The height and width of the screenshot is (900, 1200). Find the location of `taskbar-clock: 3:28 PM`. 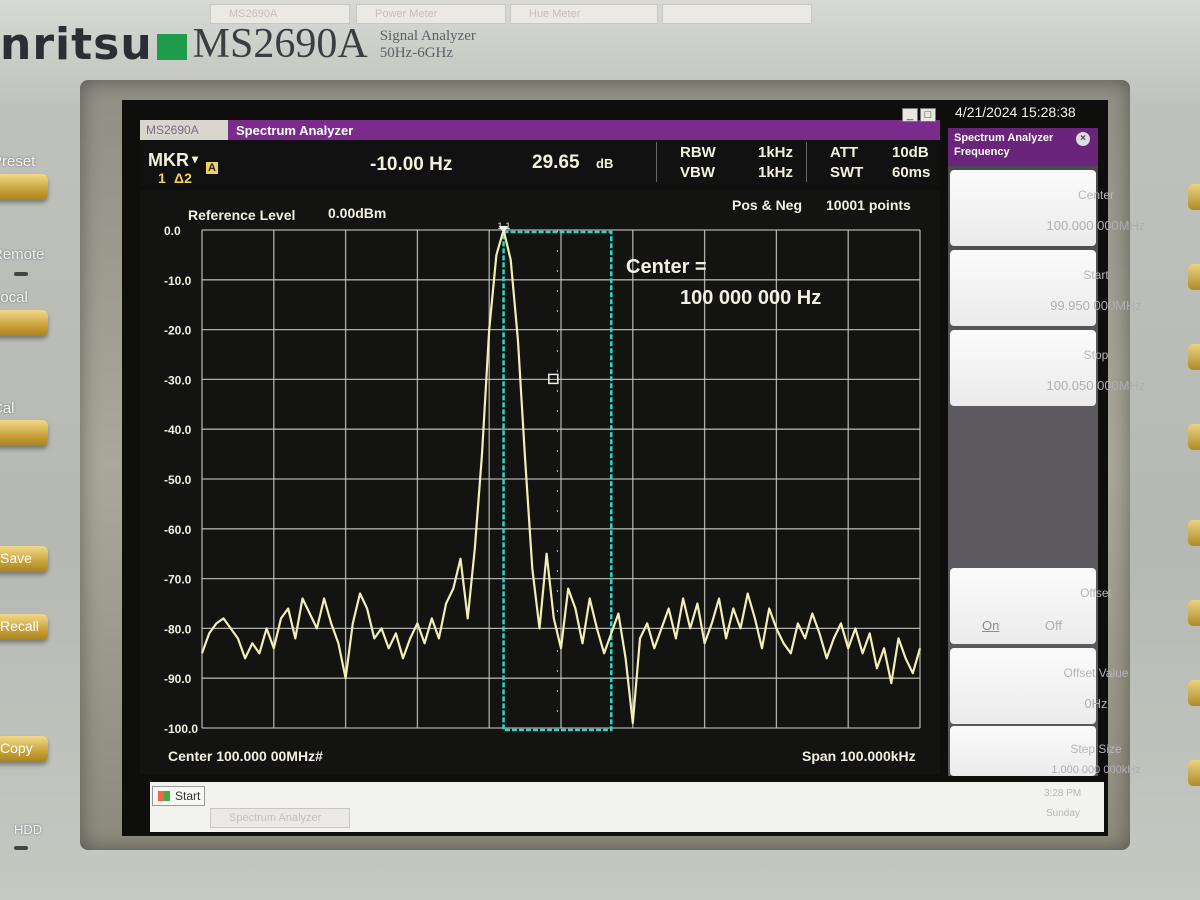

taskbar-clock: 3:28 PM is located at coordinates (1063, 793).